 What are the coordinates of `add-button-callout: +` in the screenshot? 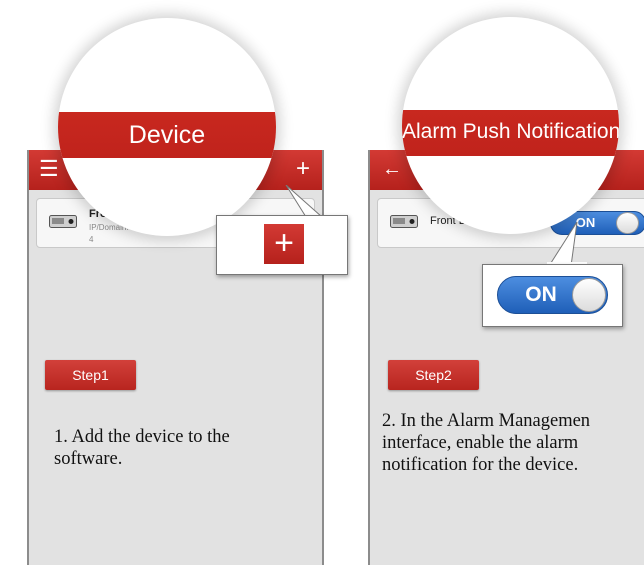 It's located at (282, 245).